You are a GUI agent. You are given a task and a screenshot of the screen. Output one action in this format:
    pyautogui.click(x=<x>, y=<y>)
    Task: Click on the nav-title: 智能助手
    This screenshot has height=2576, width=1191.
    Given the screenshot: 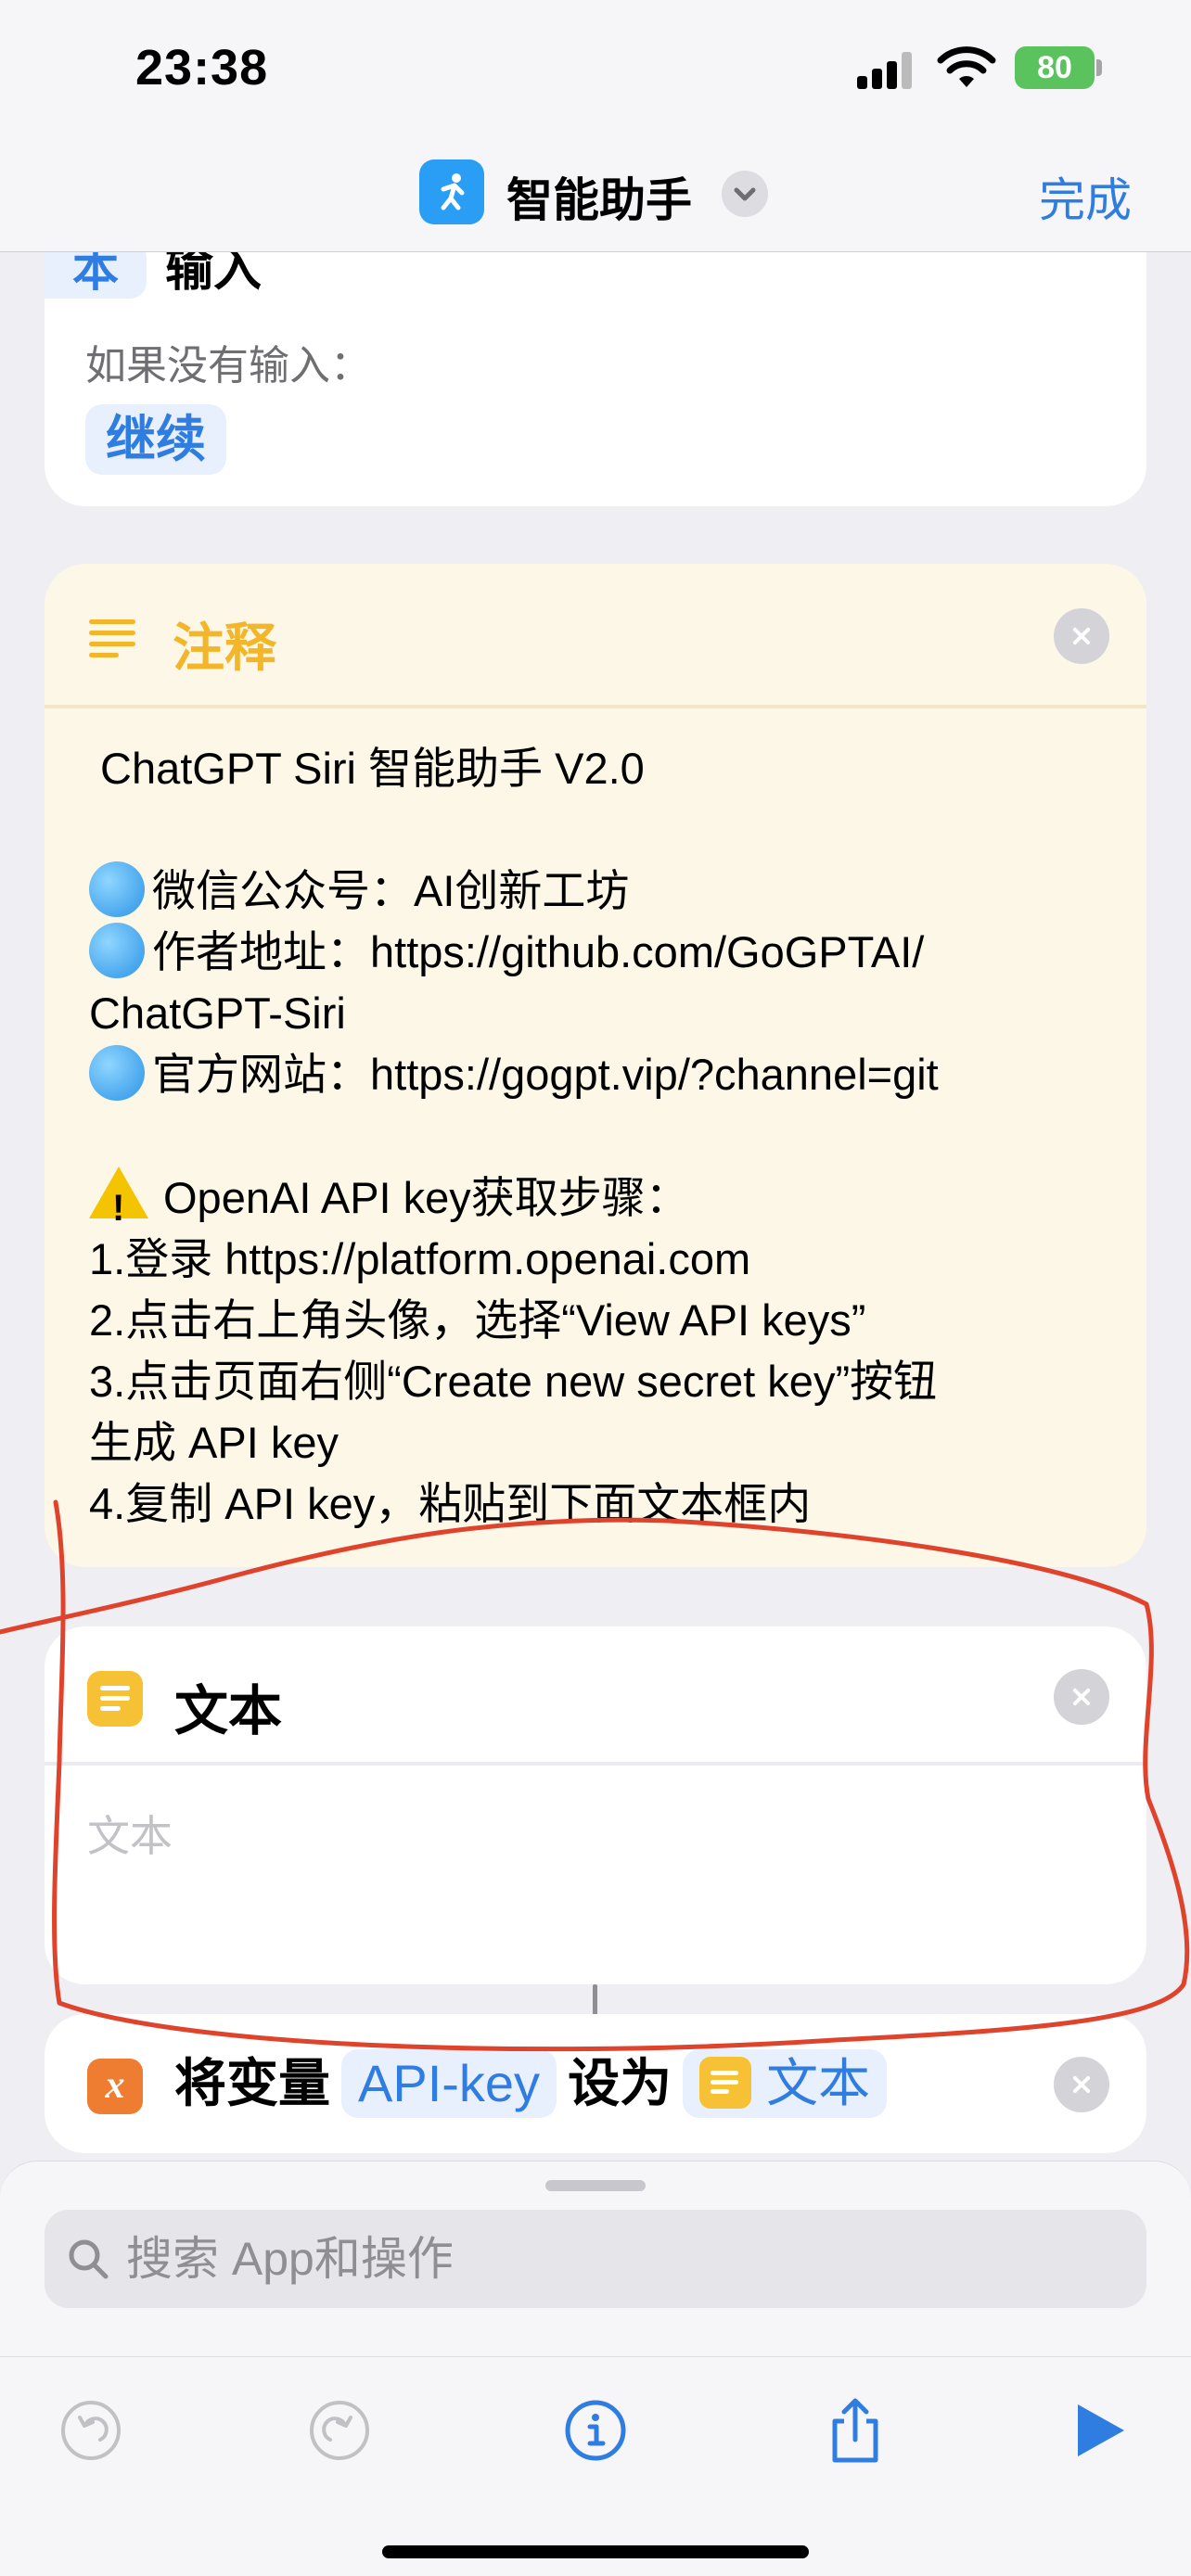 What is the action you would take?
    pyautogui.click(x=599, y=196)
    